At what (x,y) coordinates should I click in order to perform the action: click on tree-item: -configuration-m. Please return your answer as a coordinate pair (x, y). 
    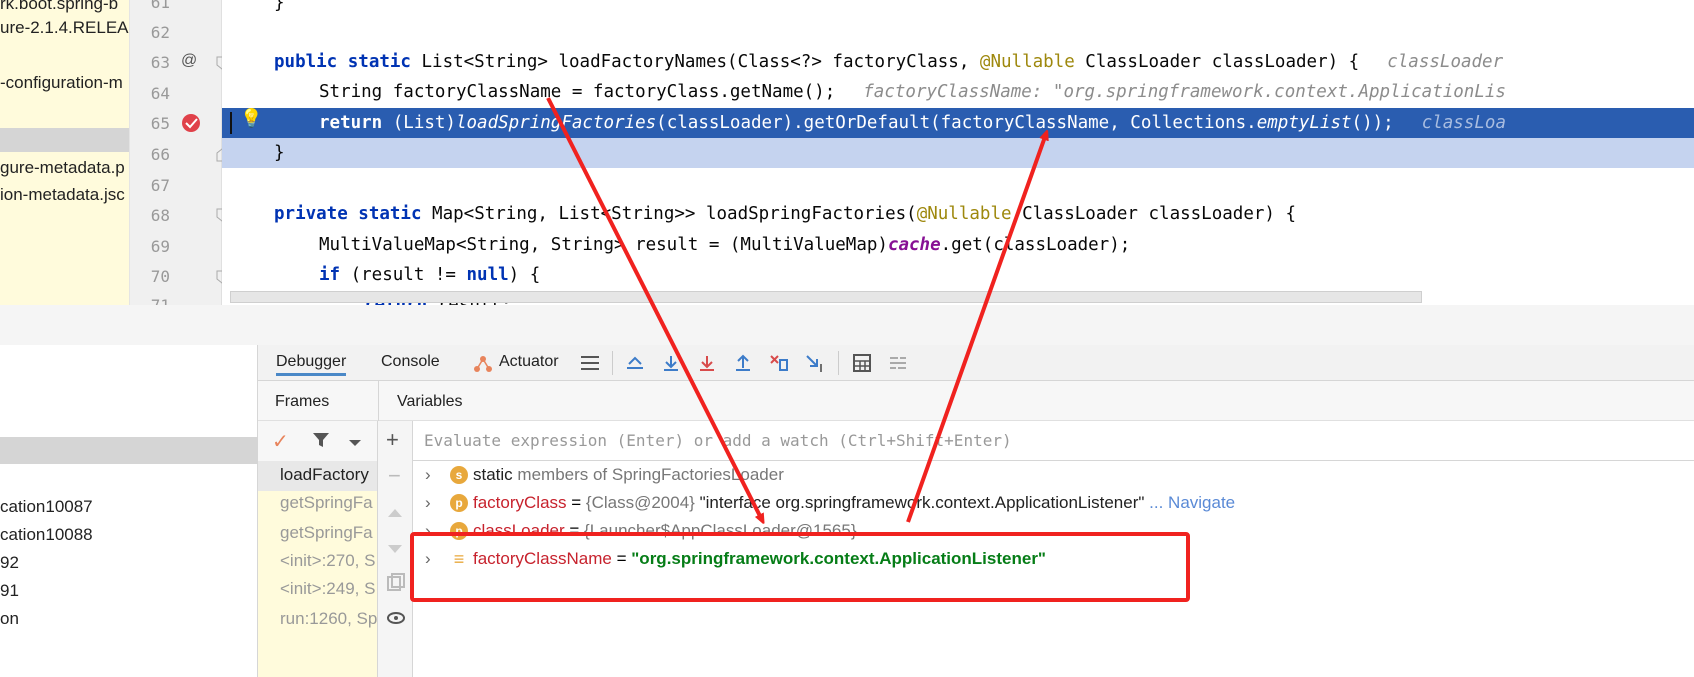
    Looking at the image, I should click on (61, 83).